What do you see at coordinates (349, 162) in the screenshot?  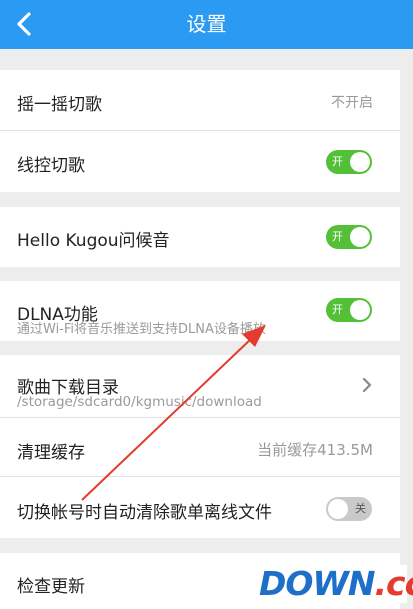 I see `wire-control-toggle: 开` at bounding box center [349, 162].